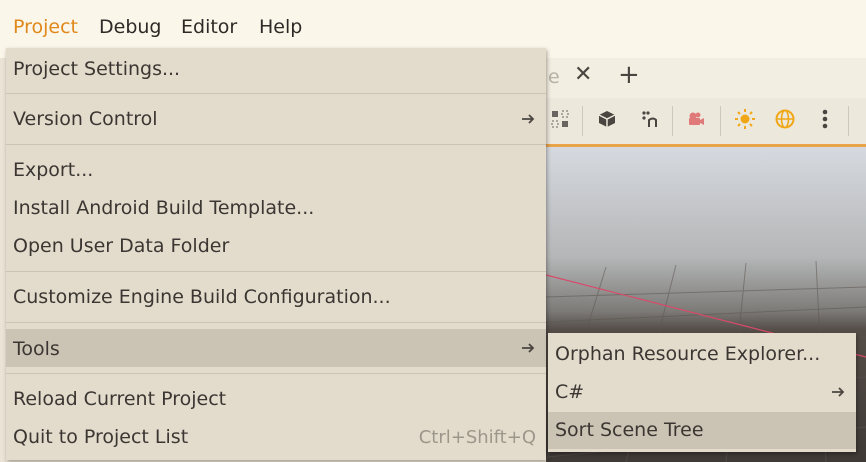 The height and width of the screenshot is (462, 866). Describe the element at coordinates (276, 399) in the screenshot. I see `reload-current-project-item: Reload Current Project` at that location.